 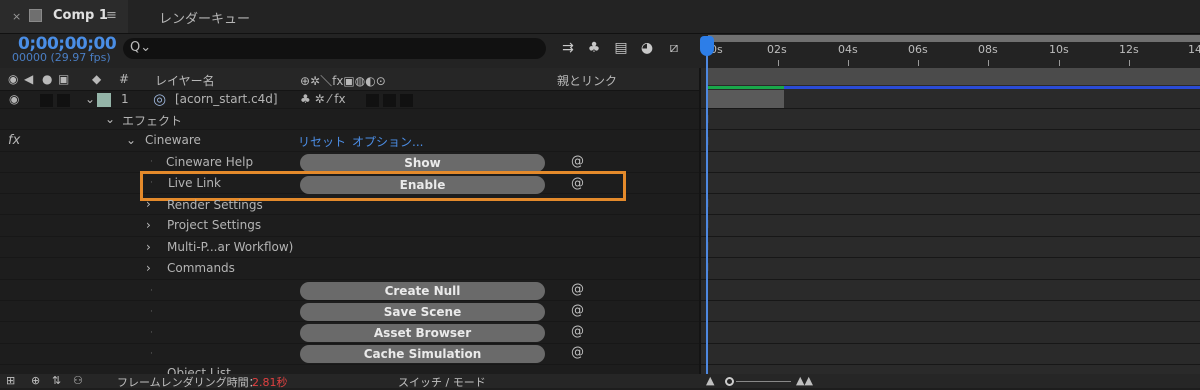 I want to click on zoom-slider-track, so click(x=763, y=381).